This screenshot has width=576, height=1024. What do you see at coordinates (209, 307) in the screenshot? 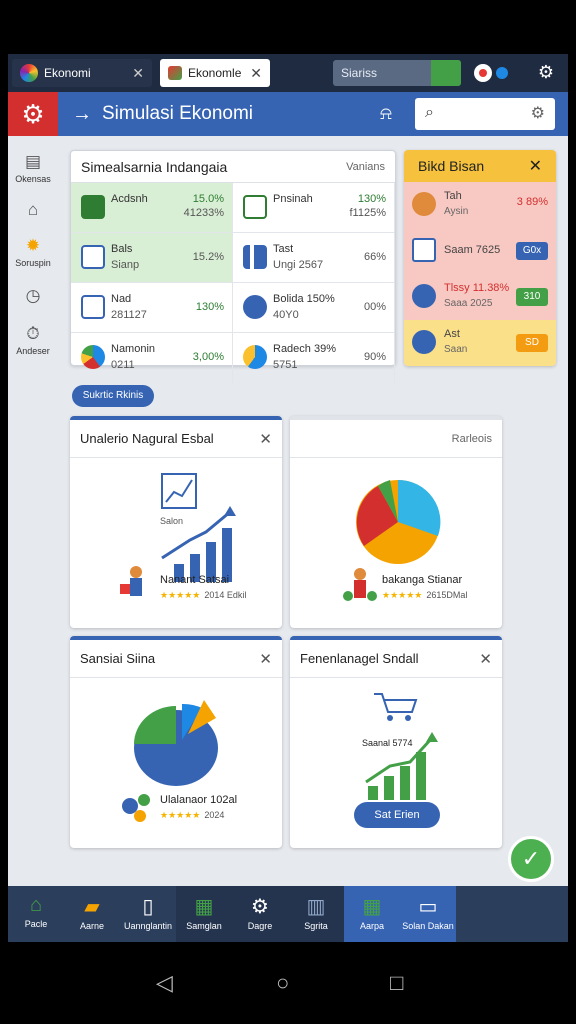
I see `metric-value: 130%` at bounding box center [209, 307].